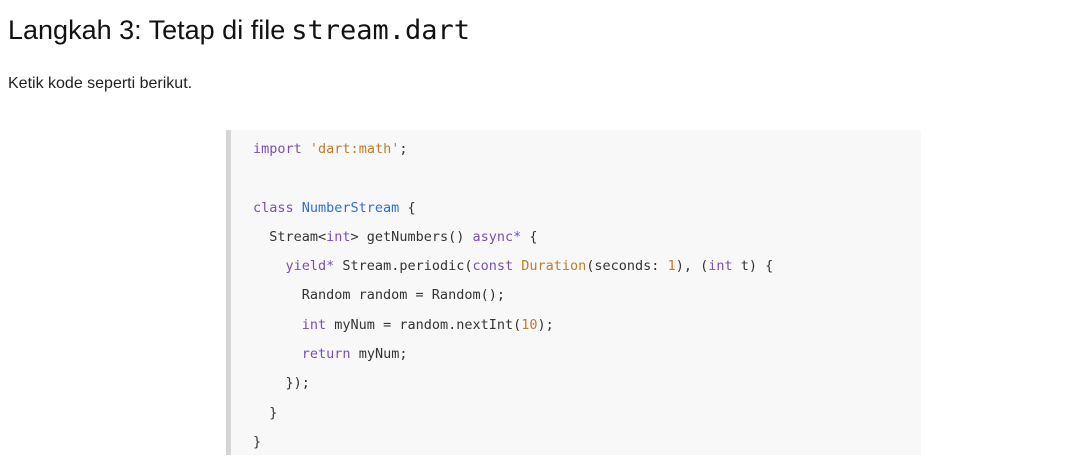 The width and height of the screenshot is (1072, 476). What do you see at coordinates (379, 354) in the screenshot?
I see `code-token-plain: myNum;` at bounding box center [379, 354].